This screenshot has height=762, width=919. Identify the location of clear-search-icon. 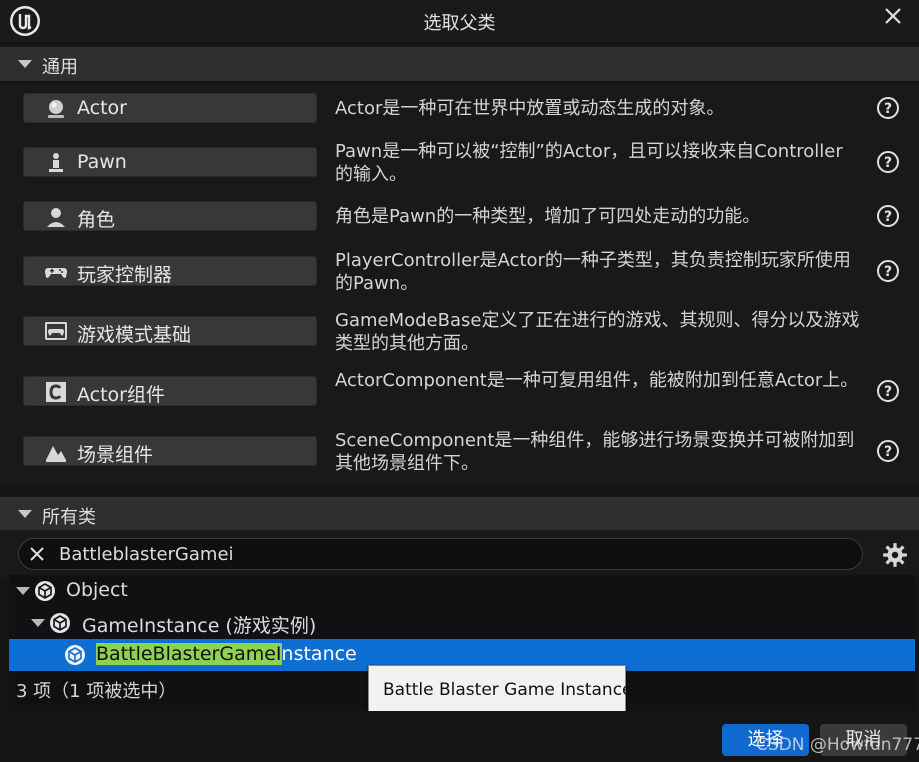
(37, 554).